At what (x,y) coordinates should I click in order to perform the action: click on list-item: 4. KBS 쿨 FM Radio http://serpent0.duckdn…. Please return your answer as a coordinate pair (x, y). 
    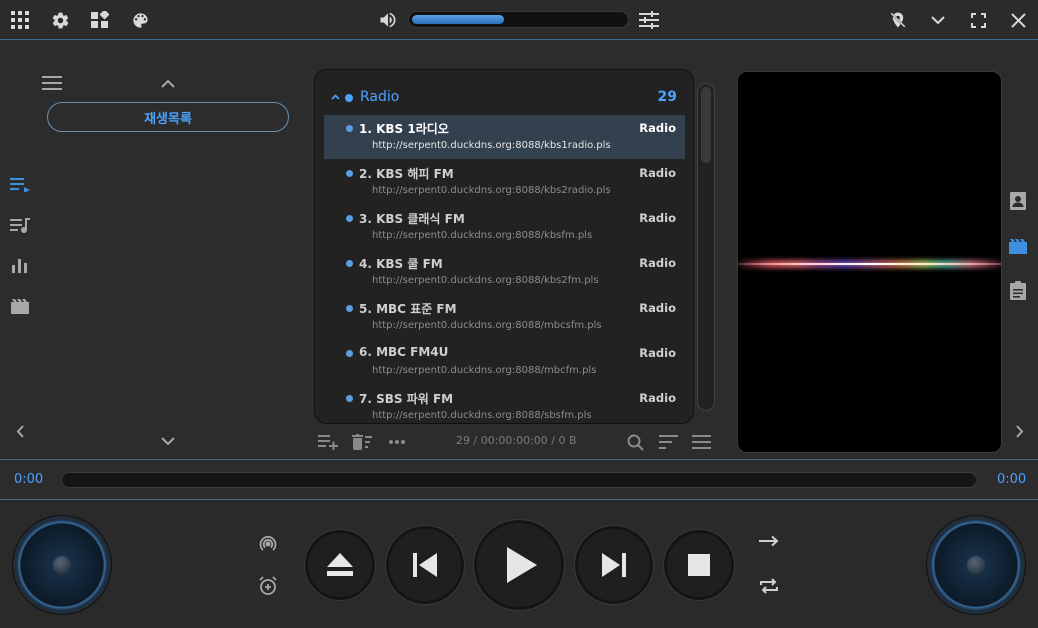
    Looking at the image, I should click on (504, 272).